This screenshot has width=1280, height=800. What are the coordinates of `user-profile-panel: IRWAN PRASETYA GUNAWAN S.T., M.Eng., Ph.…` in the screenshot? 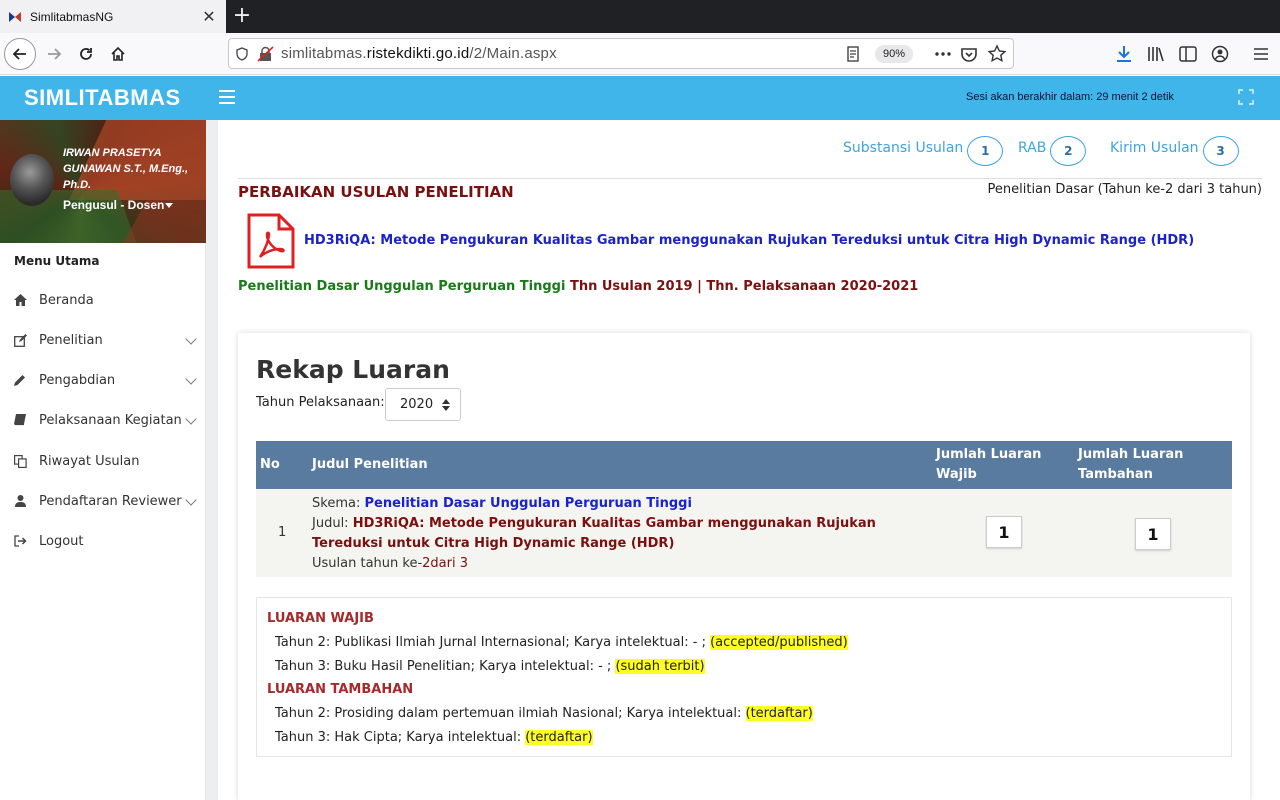 It's located at (103, 181).